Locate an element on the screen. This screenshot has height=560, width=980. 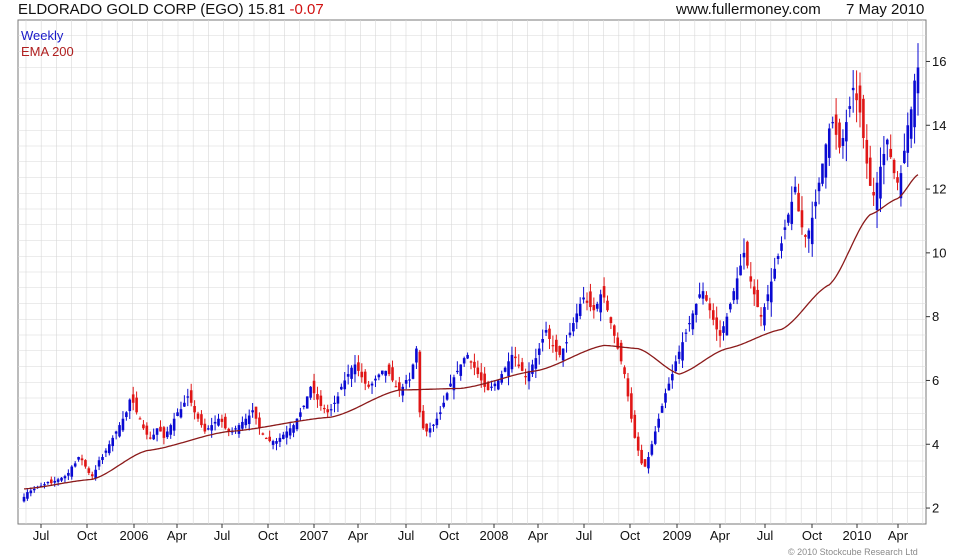
x-tick-label: 2010 is located at coordinates (857, 535).